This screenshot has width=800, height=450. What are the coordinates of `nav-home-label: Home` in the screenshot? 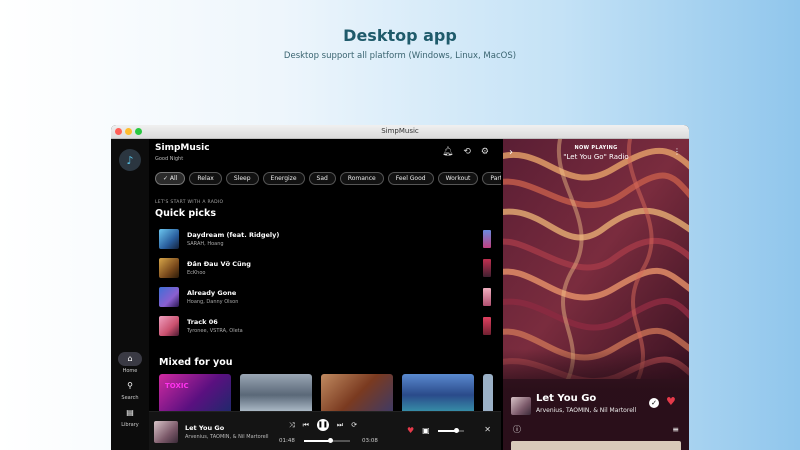 It's located at (130, 371).